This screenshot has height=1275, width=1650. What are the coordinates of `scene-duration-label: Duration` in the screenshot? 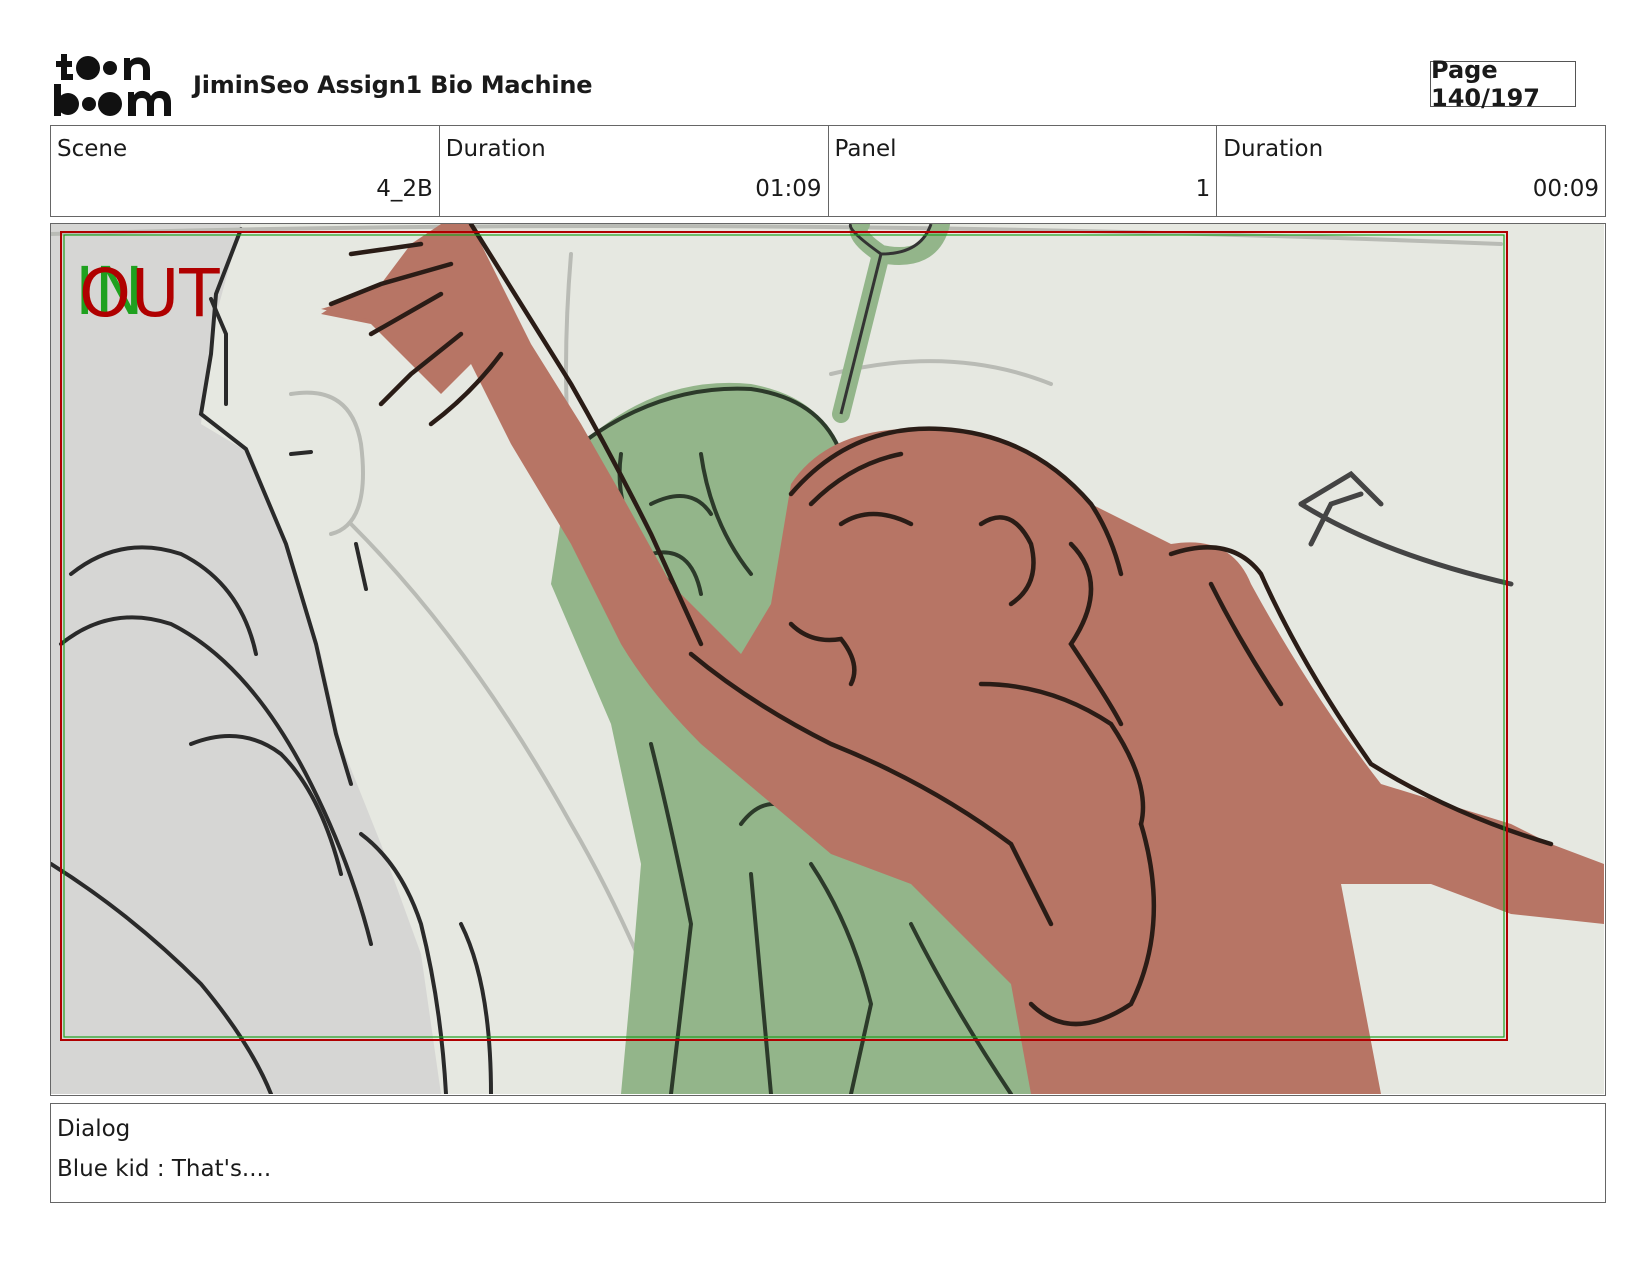 It's located at (495, 149).